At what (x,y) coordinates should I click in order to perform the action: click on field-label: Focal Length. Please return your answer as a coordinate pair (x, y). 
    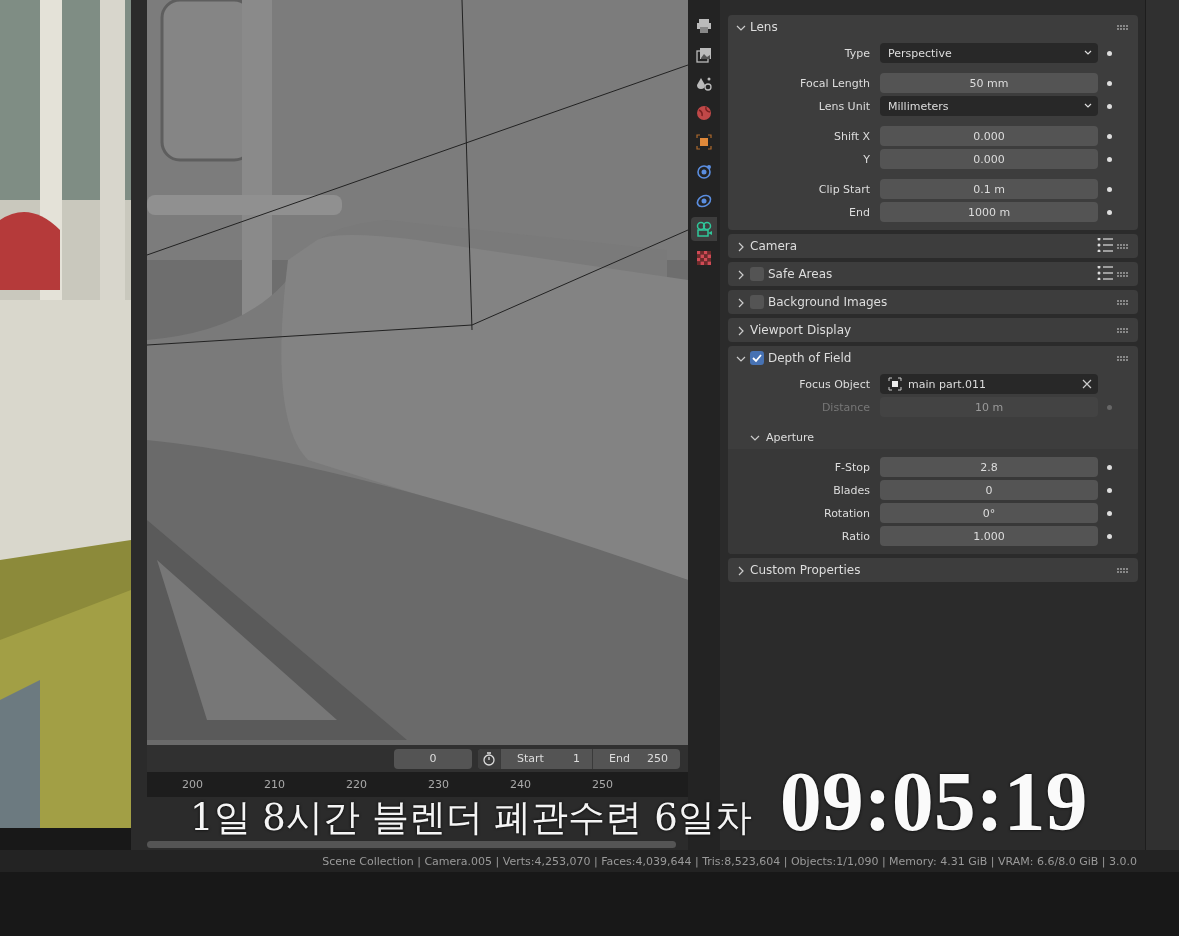
    Looking at the image, I should click on (835, 83).